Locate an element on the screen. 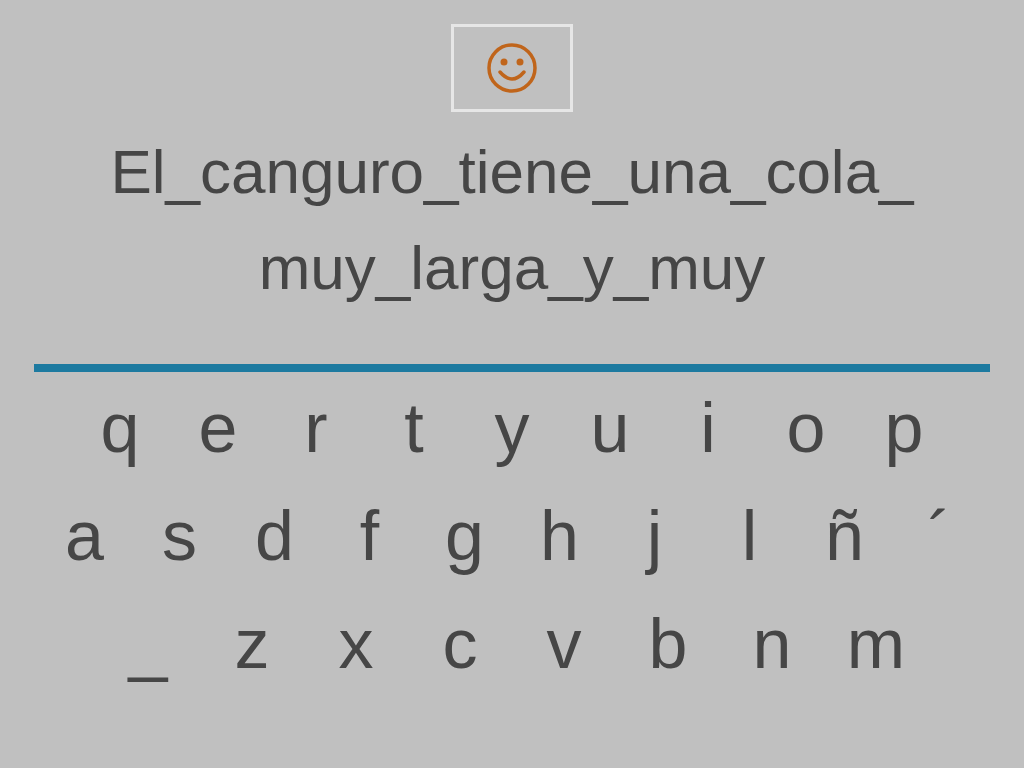 The width and height of the screenshot is (1024, 768). letter-key: n is located at coordinates (772, 644).